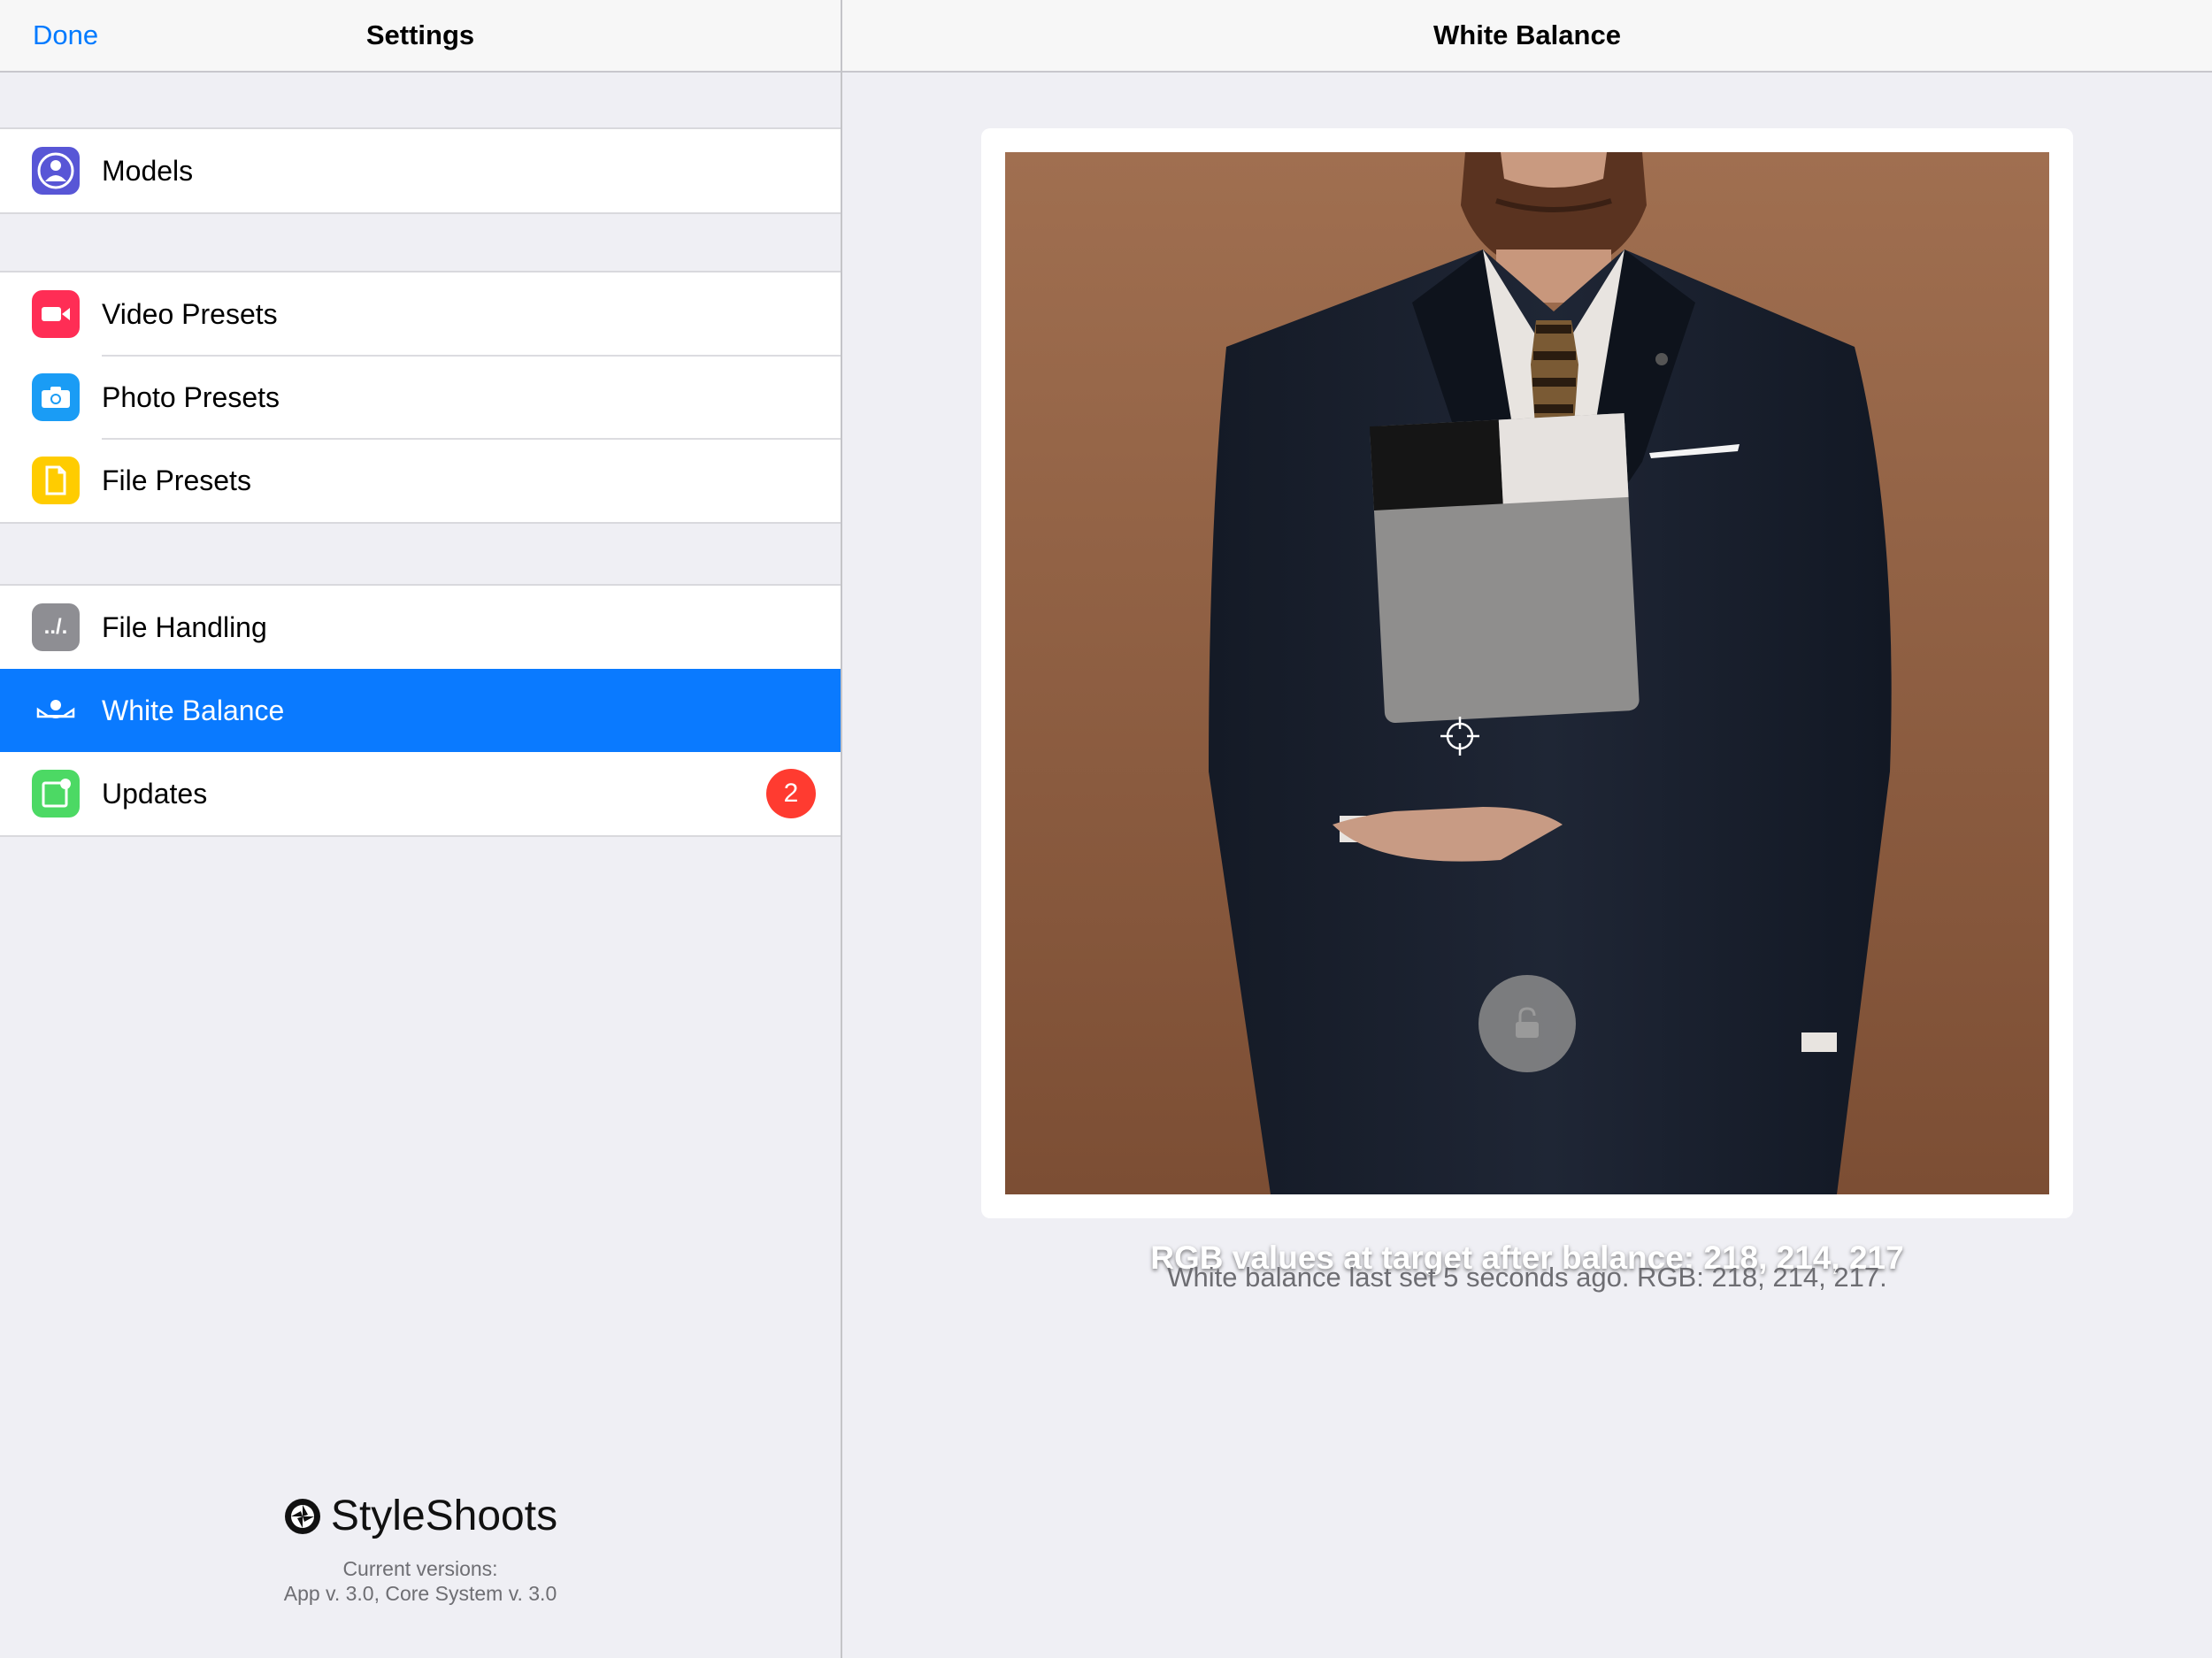 The image size is (2212, 1658). I want to click on aperture-icon, so click(302, 1516).